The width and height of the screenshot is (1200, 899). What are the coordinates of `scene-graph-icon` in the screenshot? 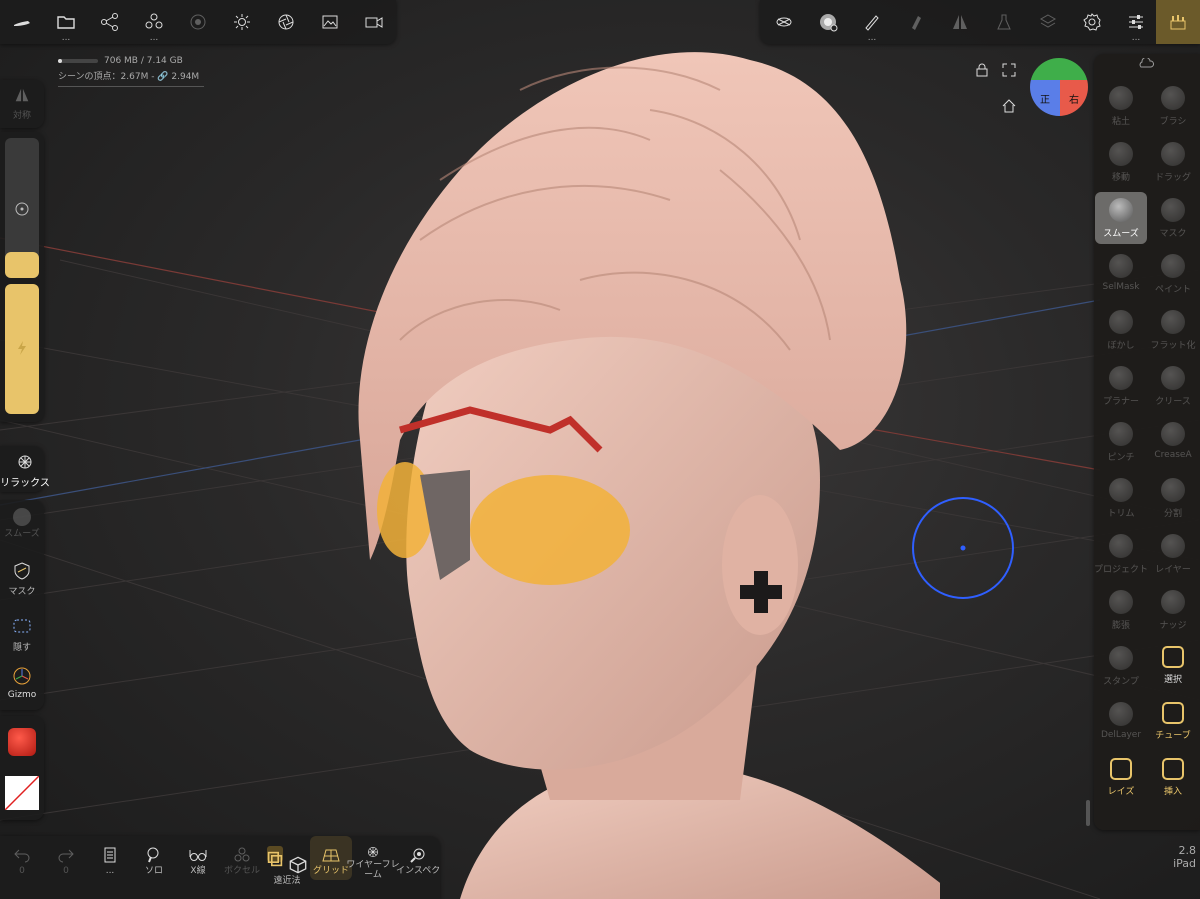 It's located at (110, 22).